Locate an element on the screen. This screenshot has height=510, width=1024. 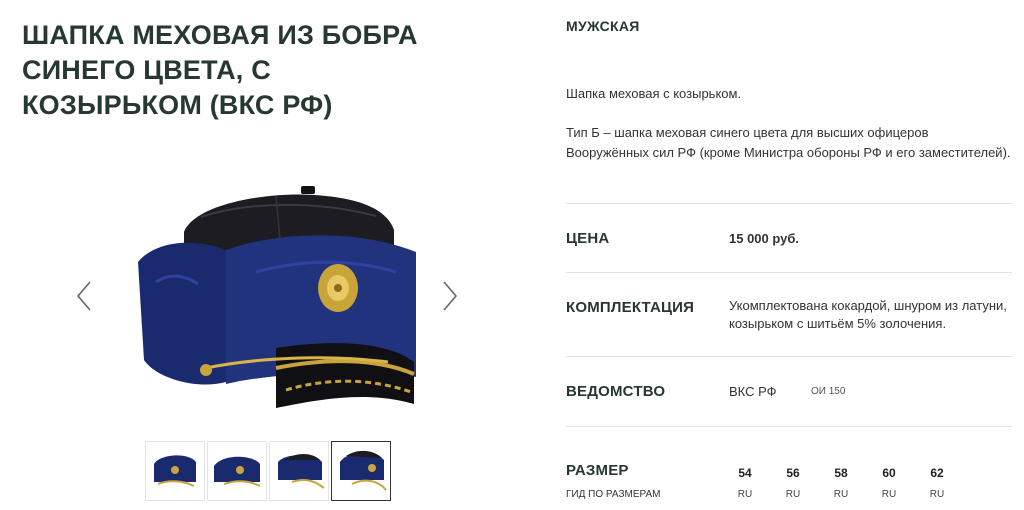
gallery-next-button is located at coordinates (450, 296).